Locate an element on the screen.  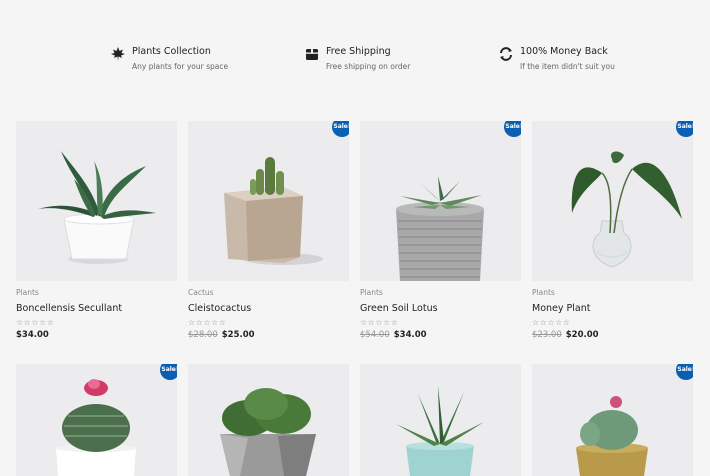
old-price: $23.00 is located at coordinates (547, 335).